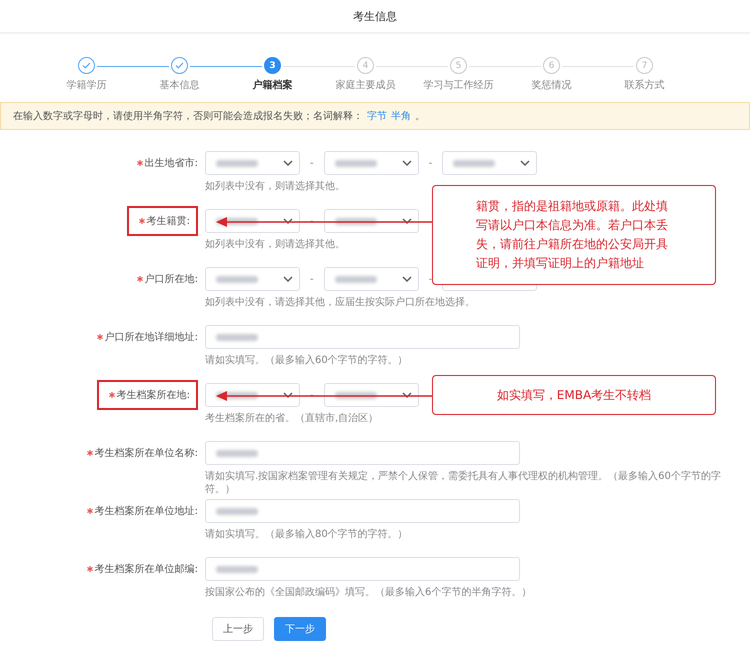  I want to click on field-hint: 请如实填写。（最多输入80个字节的字符。）, so click(306, 534).